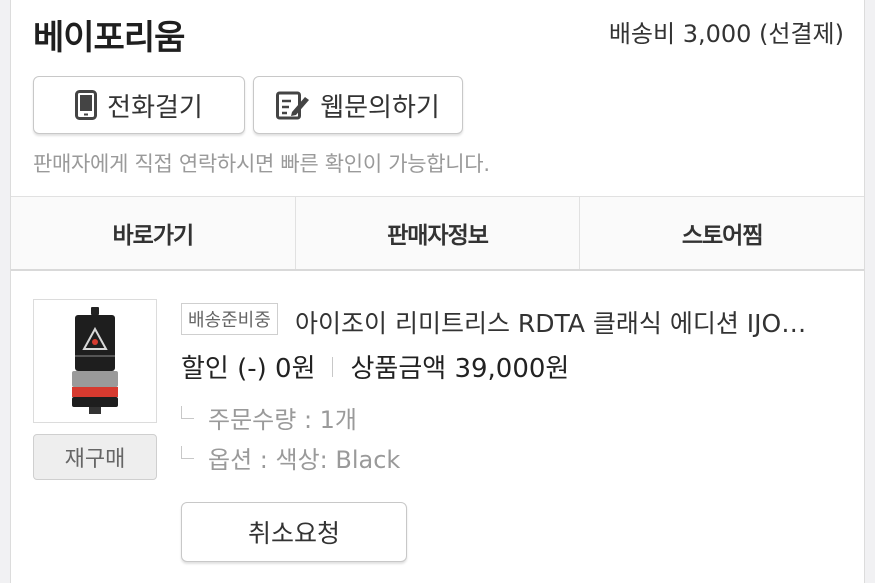 The image size is (875, 583). I want to click on product-image, so click(95, 360).